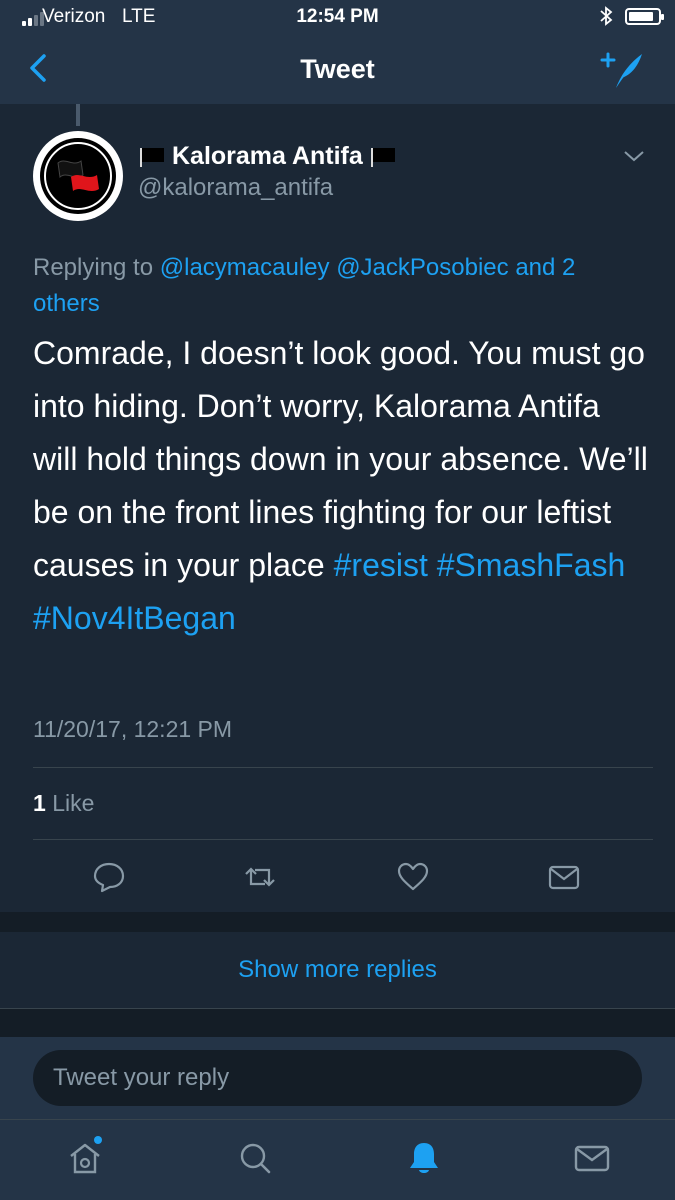 Image resolution: width=675 pixels, height=1200 pixels. Describe the element at coordinates (634, 156) in the screenshot. I see `chevron-down-icon` at that location.